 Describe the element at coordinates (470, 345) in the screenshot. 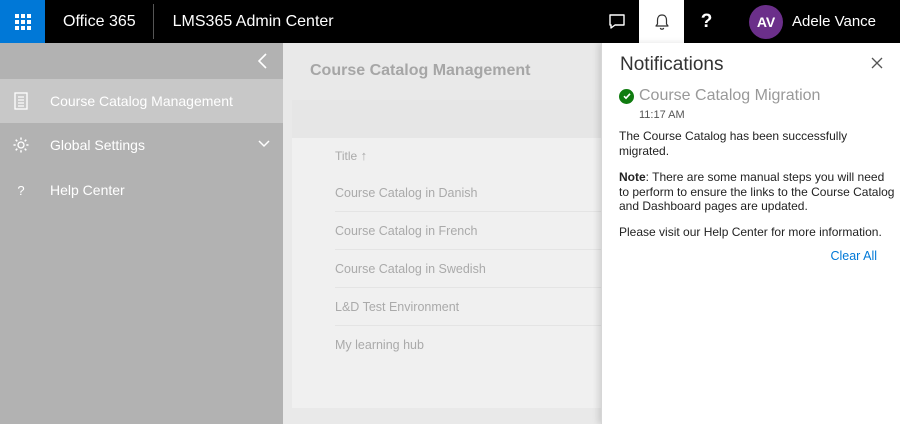

I see `table-row: My learning hub` at that location.